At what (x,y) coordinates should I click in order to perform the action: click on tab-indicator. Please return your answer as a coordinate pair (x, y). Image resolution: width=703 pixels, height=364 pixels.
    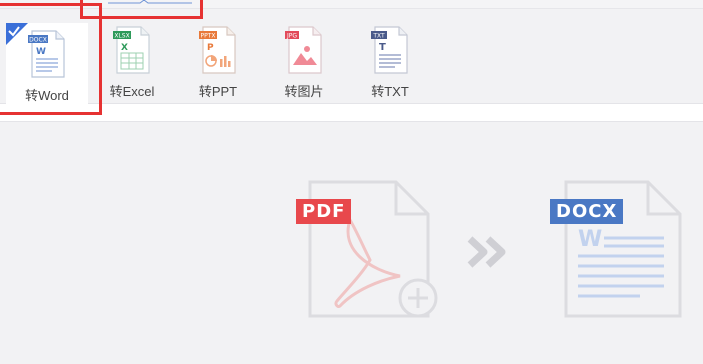
    Looking at the image, I should click on (150, 2).